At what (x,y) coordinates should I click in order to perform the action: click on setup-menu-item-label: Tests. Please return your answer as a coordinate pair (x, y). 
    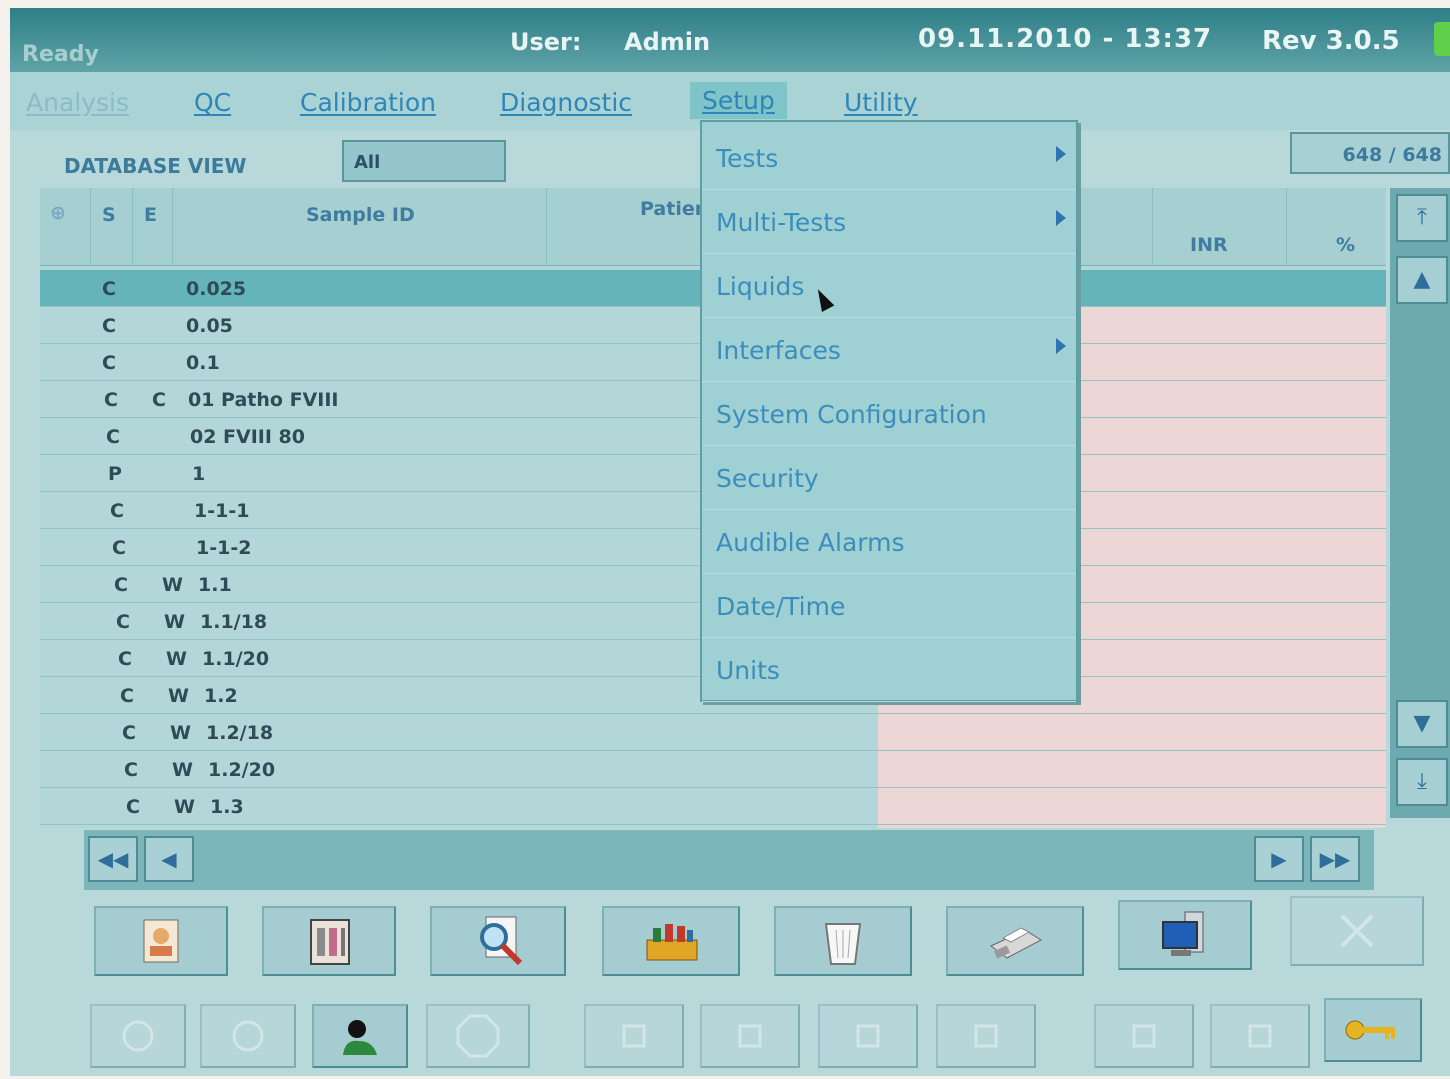
    Looking at the image, I should click on (747, 158).